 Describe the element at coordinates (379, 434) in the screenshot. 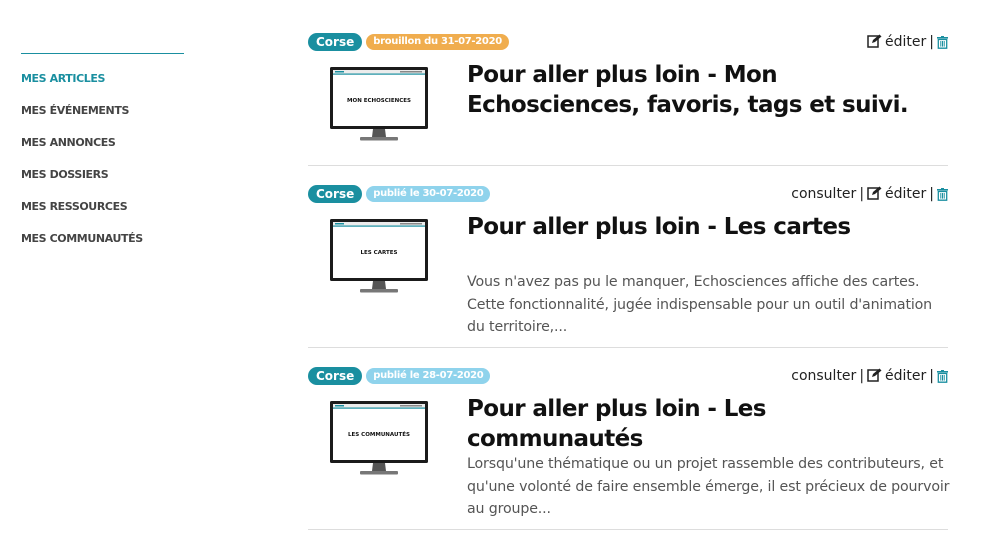

I see `thumbnail-label: LES COMMUNAUTÉS` at that location.